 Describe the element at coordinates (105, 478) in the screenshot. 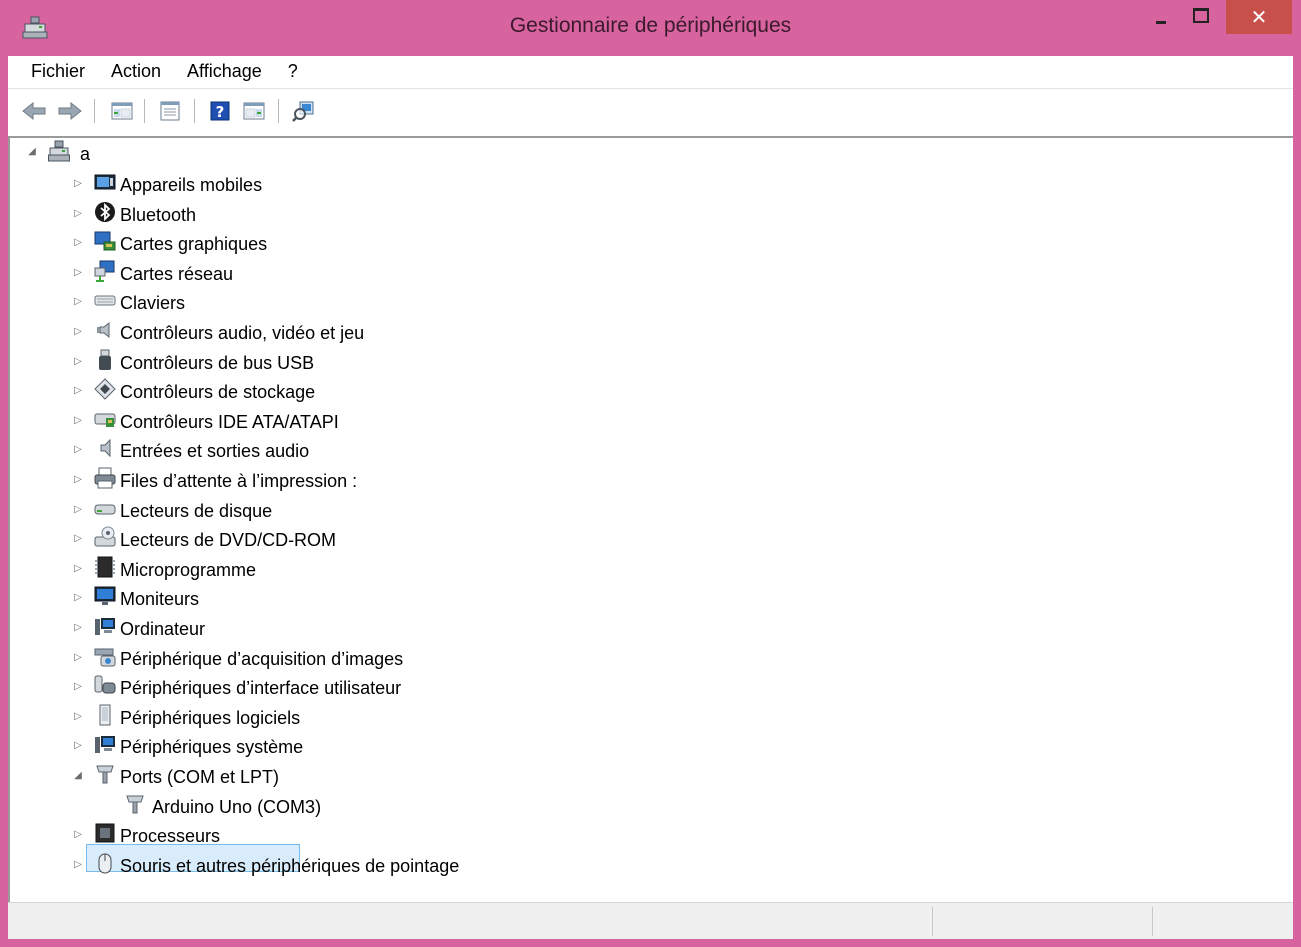

I see `printer-icon` at that location.